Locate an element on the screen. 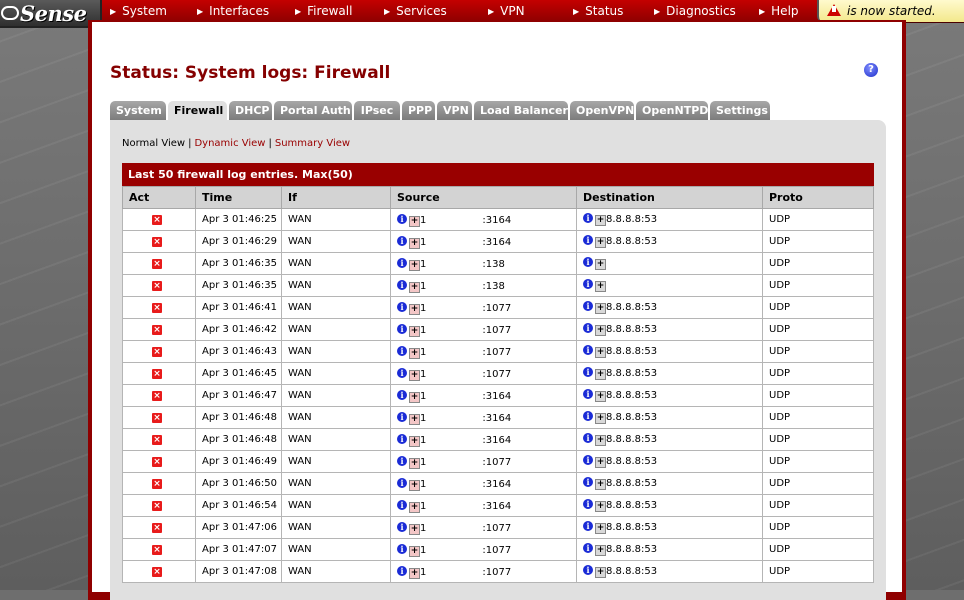 Image resolution: width=964 pixels, height=600 pixels. tab-ipsec: IPsec is located at coordinates (377, 110).